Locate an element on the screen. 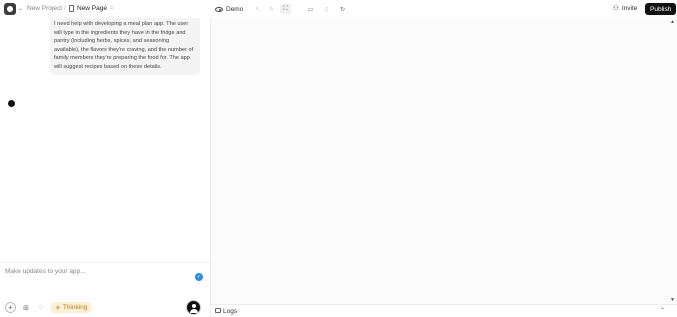 This screenshot has height=317, width=677. demo-button: Demo is located at coordinates (229, 9).